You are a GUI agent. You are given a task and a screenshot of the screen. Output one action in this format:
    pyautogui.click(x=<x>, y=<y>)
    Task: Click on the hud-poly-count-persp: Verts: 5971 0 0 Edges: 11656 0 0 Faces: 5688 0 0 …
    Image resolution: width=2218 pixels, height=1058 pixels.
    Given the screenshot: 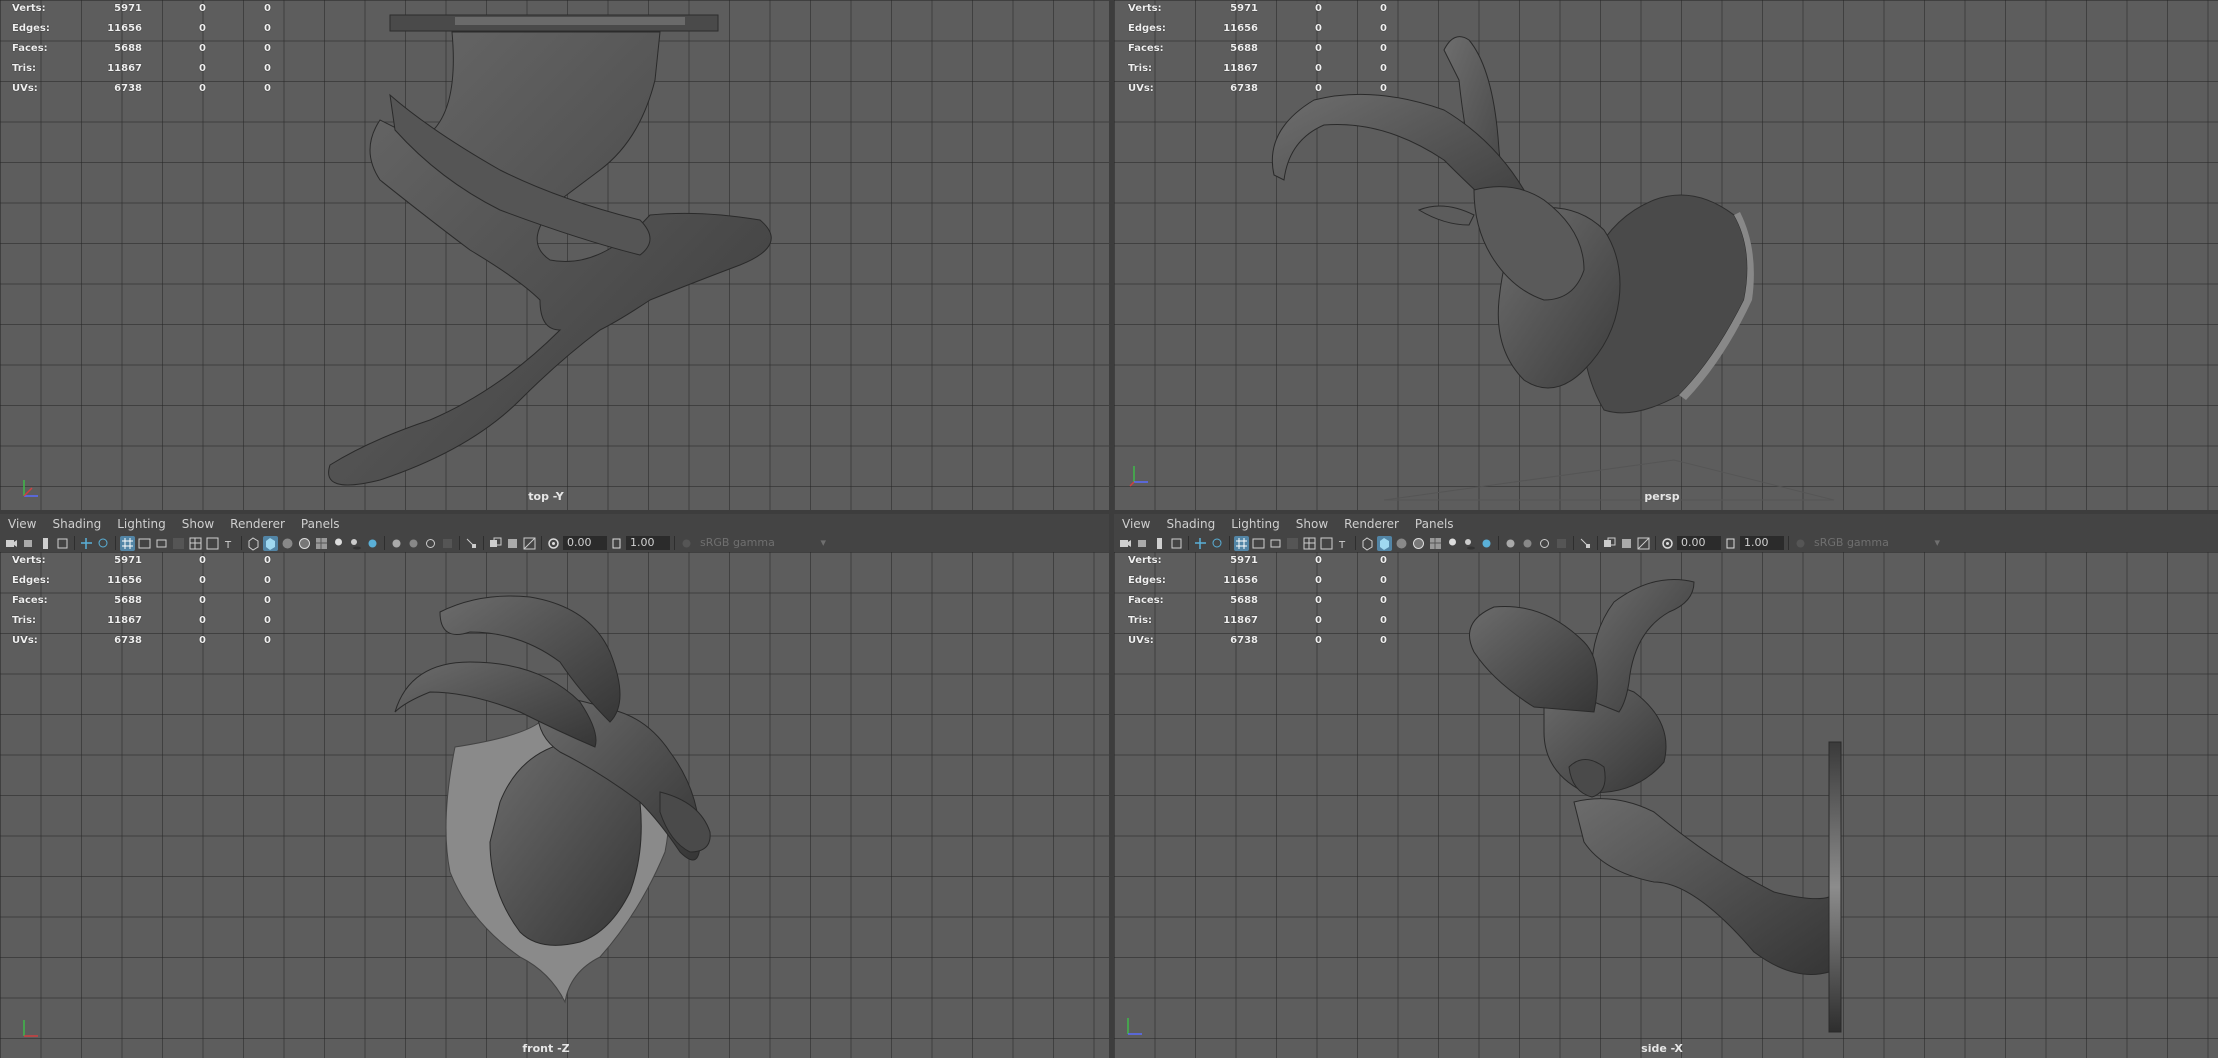 What is the action you would take?
    pyautogui.click(x=1251, y=49)
    